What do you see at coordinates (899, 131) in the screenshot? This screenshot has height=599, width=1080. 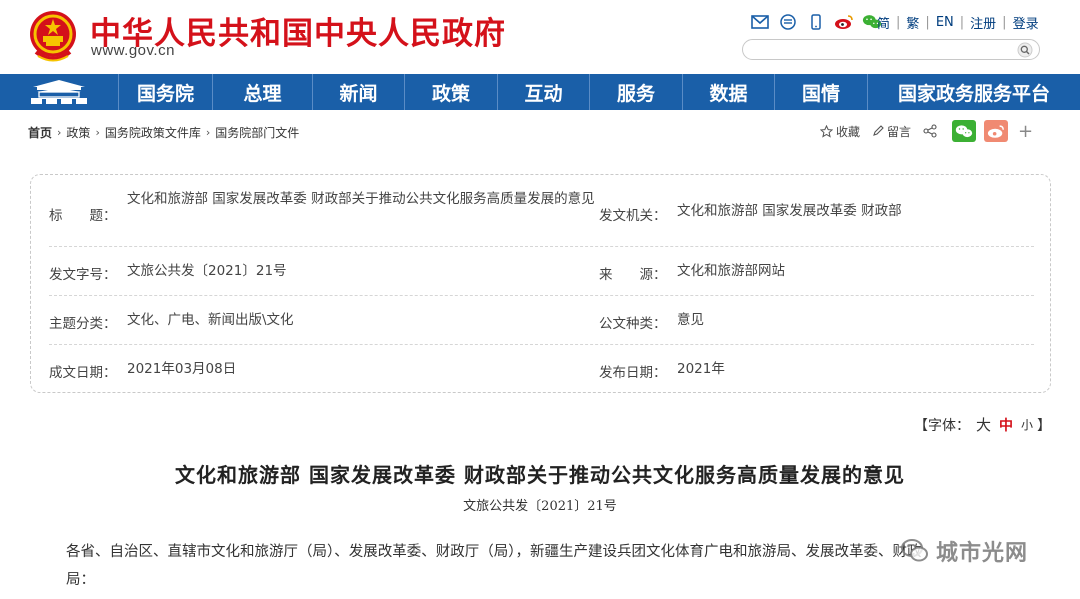 I see `comment-label: 留言` at bounding box center [899, 131].